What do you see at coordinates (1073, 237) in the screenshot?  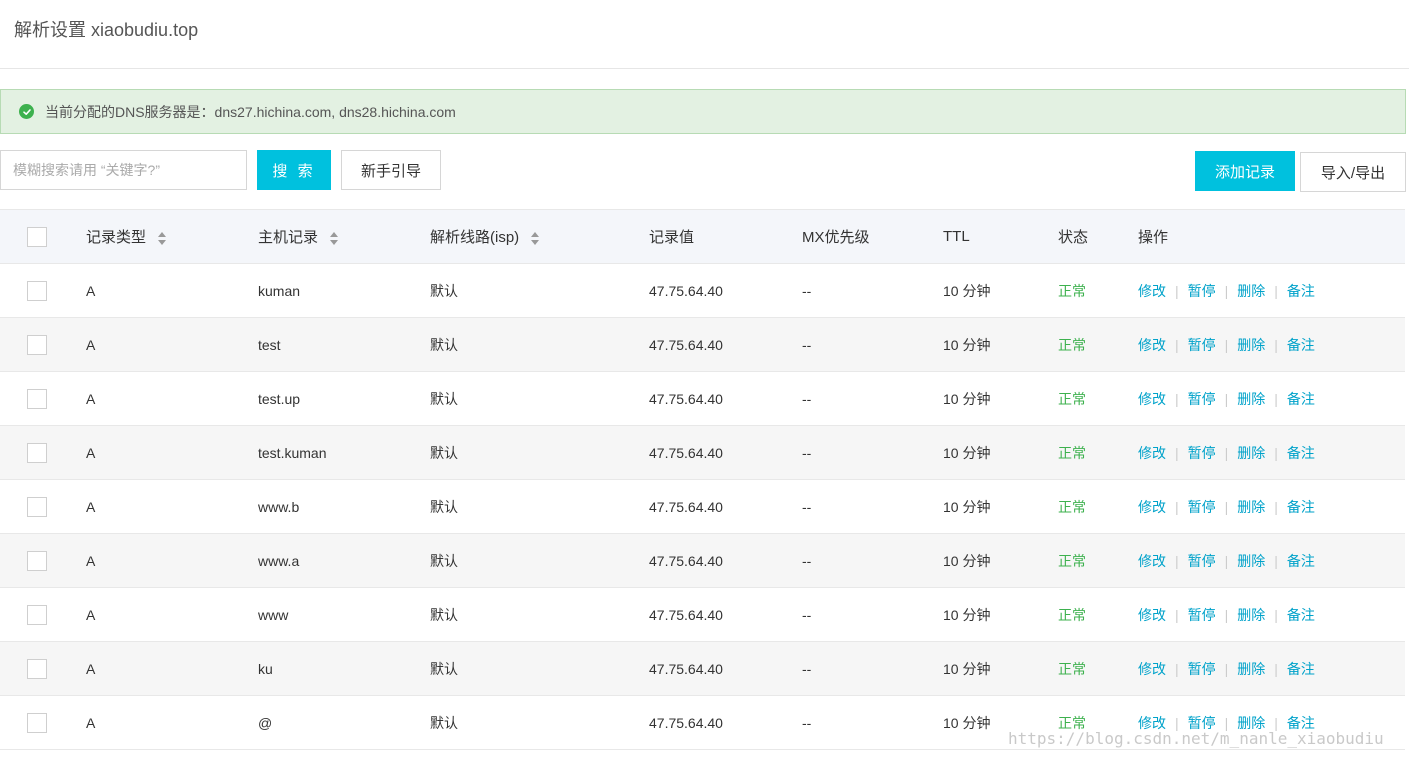 I see `header-status: 状态` at bounding box center [1073, 237].